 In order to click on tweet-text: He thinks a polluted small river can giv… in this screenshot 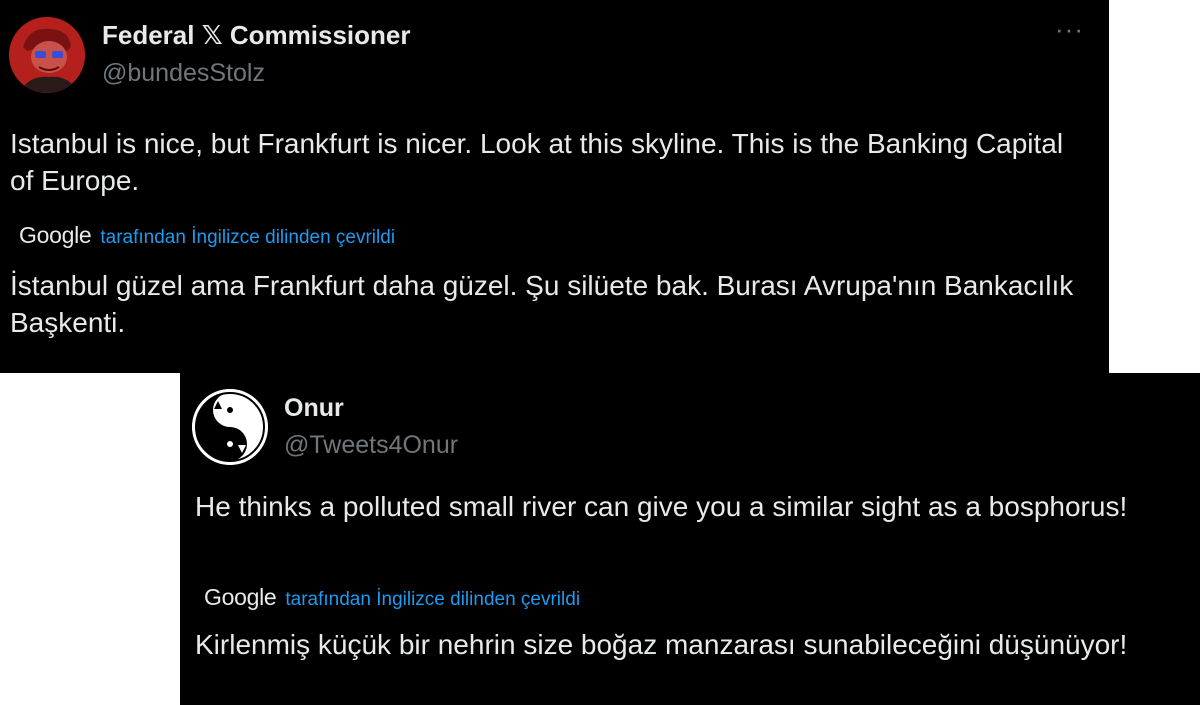, I will do `click(661, 506)`.